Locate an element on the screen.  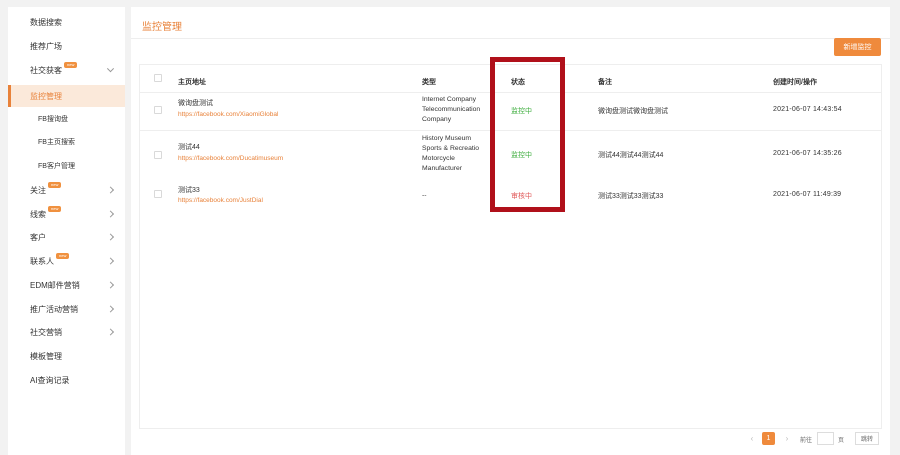
sidebar-item-fb-page-search: FB主页搜索 is located at coordinates (66, 142).